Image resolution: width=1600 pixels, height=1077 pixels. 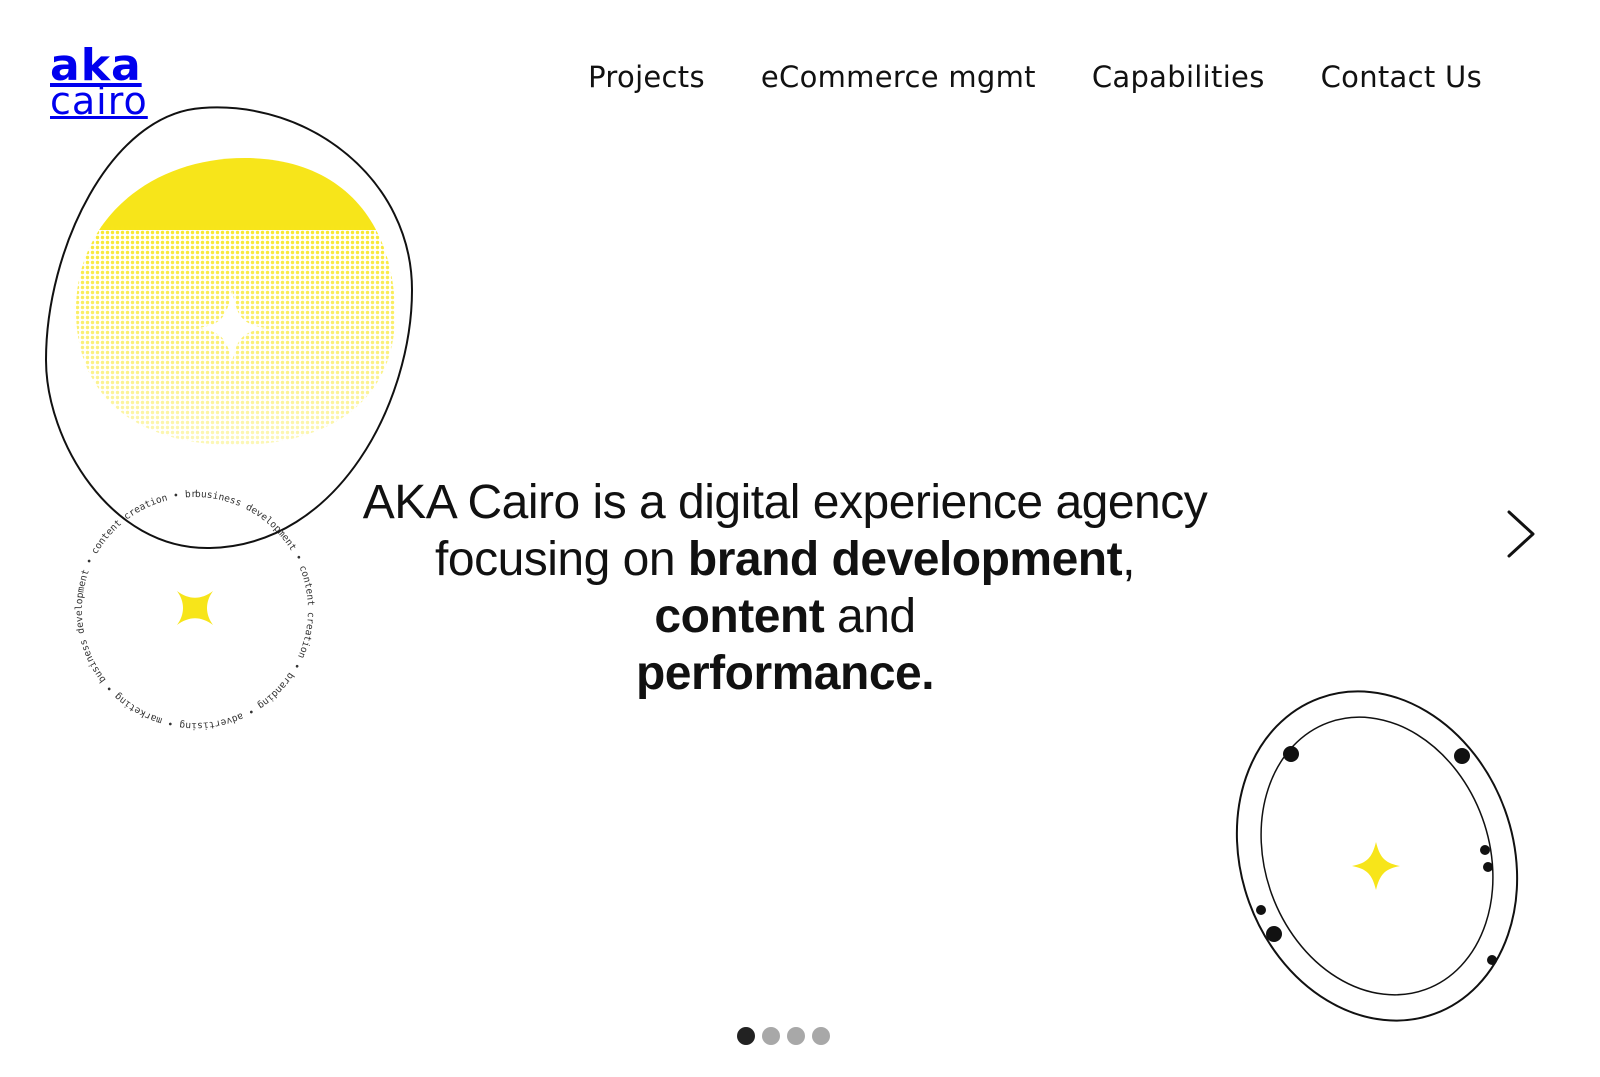 I want to click on hero-text-part3: and, so click(x=870, y=616).